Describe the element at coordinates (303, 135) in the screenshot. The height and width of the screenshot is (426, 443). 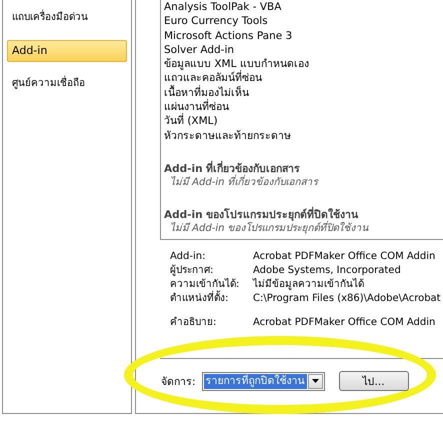
I see `addin-item: หัวกระดาษและท้ายกระดาษ` at that location.